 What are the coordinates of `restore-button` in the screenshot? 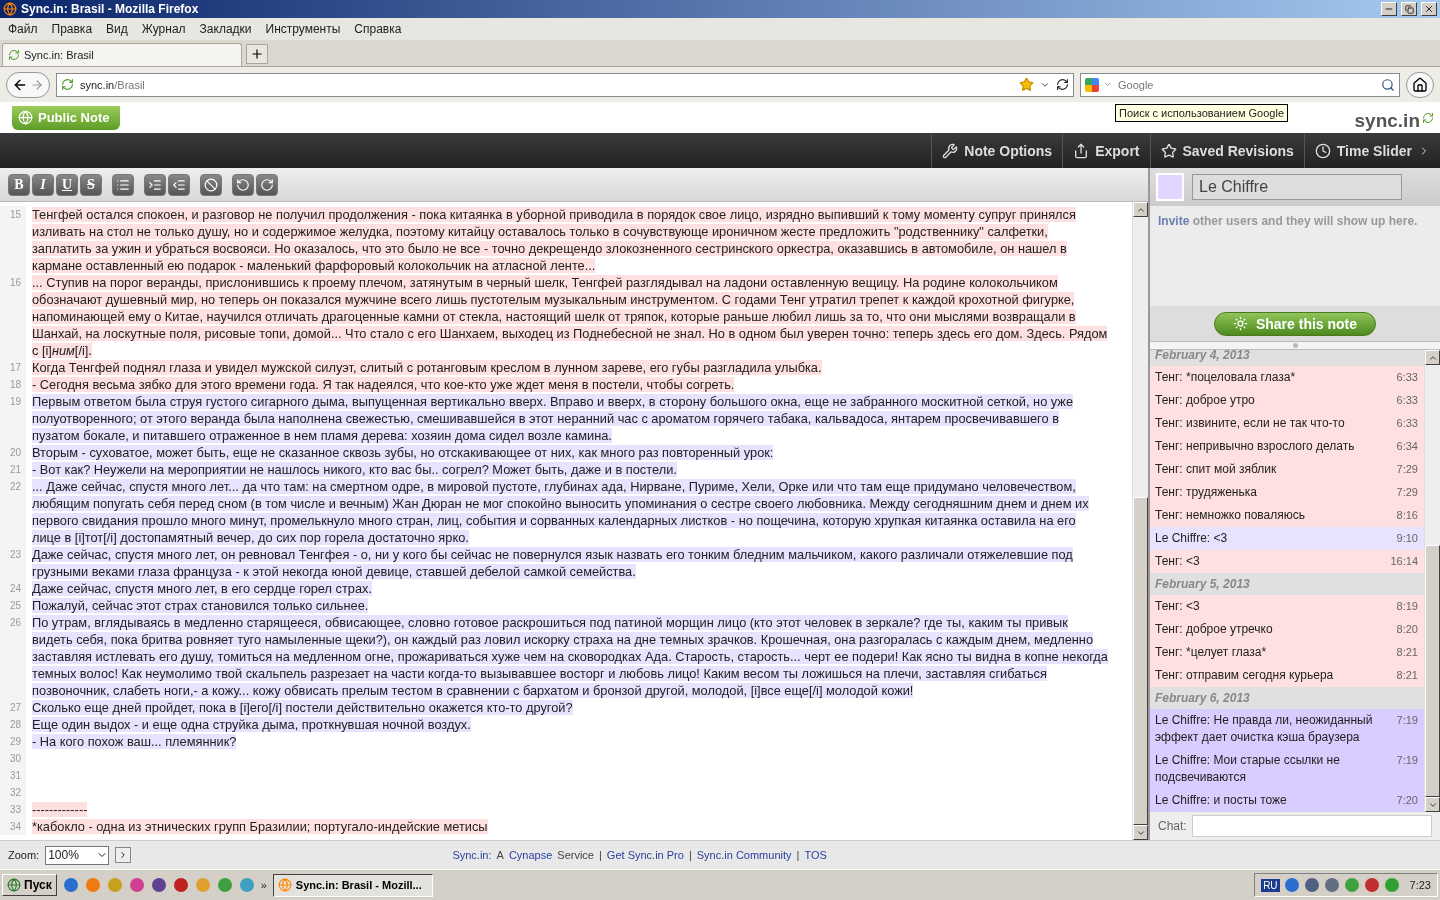 It's located at (1409, 9).